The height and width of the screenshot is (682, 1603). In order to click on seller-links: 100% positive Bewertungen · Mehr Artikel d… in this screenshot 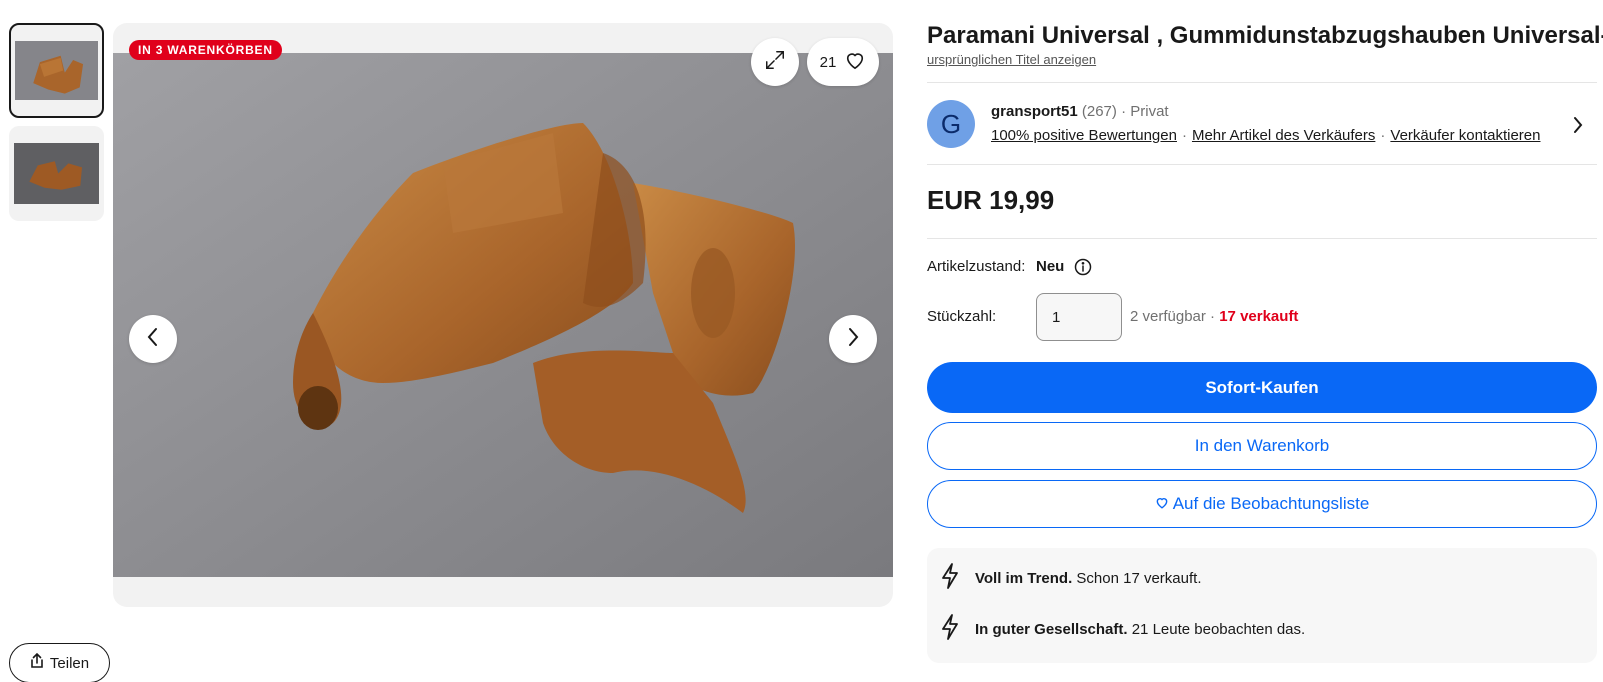, I will do `click(1265, 135)`.